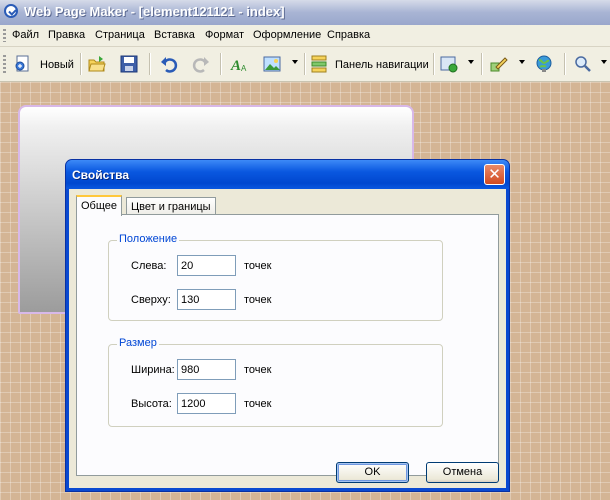 This screenshot has height=500, width=610. What do you see at coordinates (4, 35) in the screenshot?
I see `menubar-grip` at bounding box center [4, 35].